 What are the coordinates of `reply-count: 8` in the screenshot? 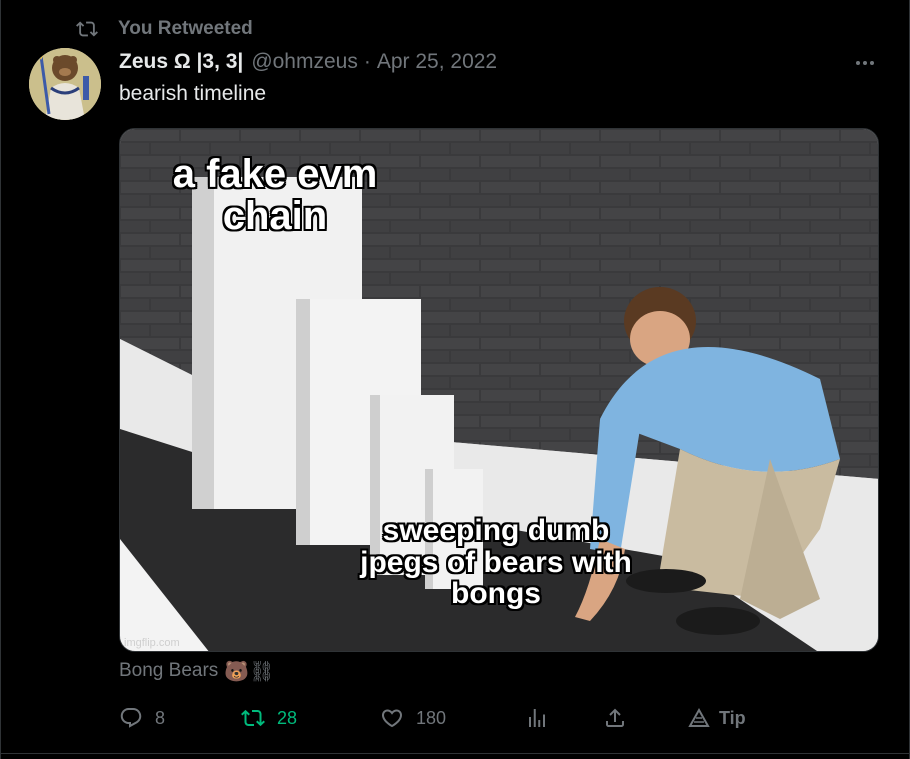 It's located at (160, 717).